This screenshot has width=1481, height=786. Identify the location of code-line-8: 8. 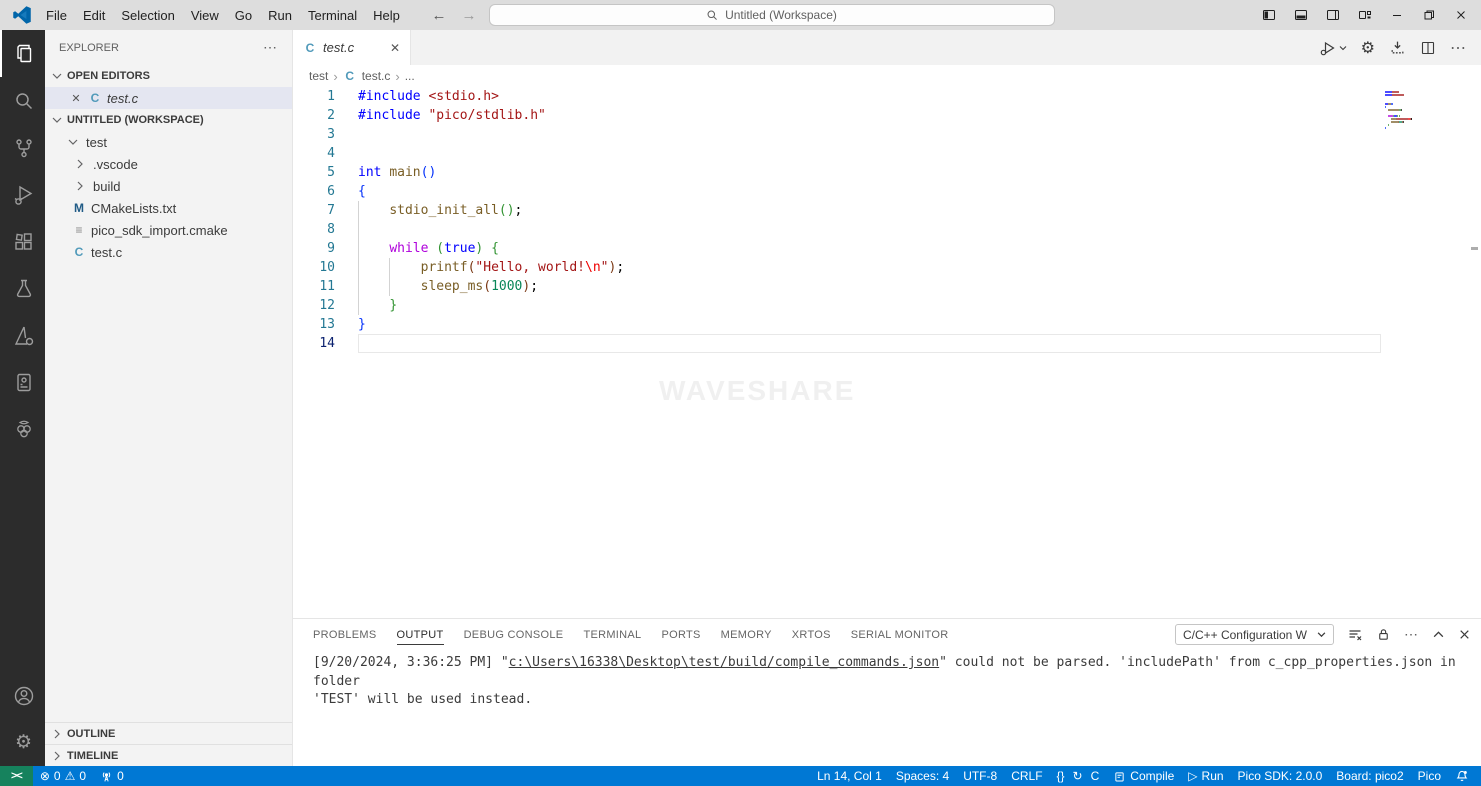
(887, 229).